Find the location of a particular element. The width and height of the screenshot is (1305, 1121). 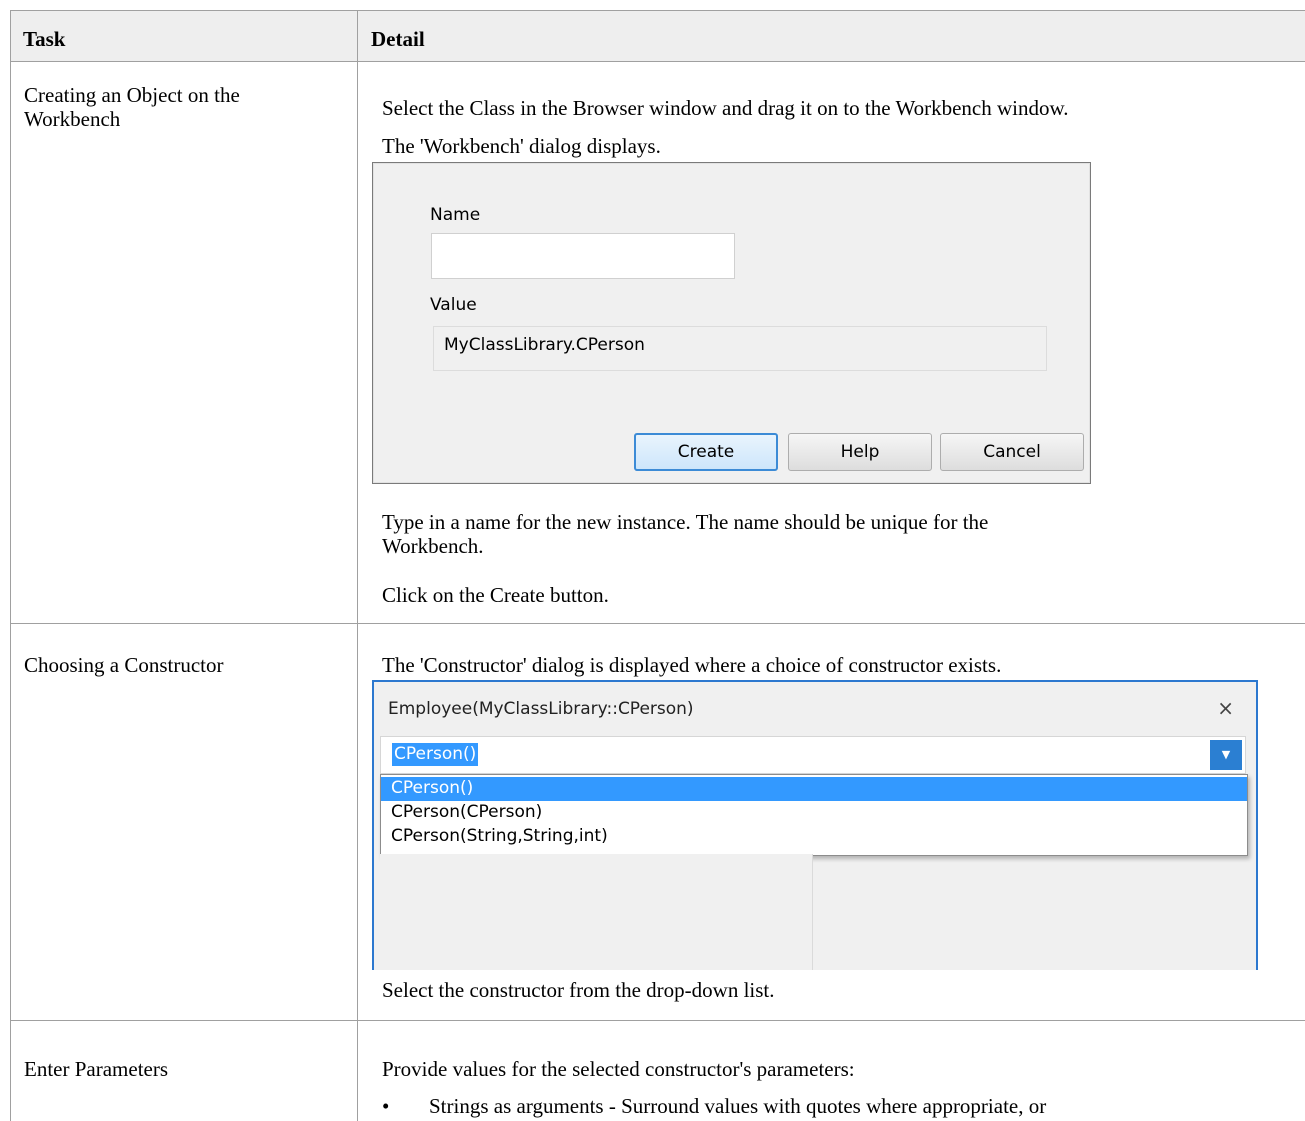

selected-constructor: CPerson() is located at coordinates (435, 754).